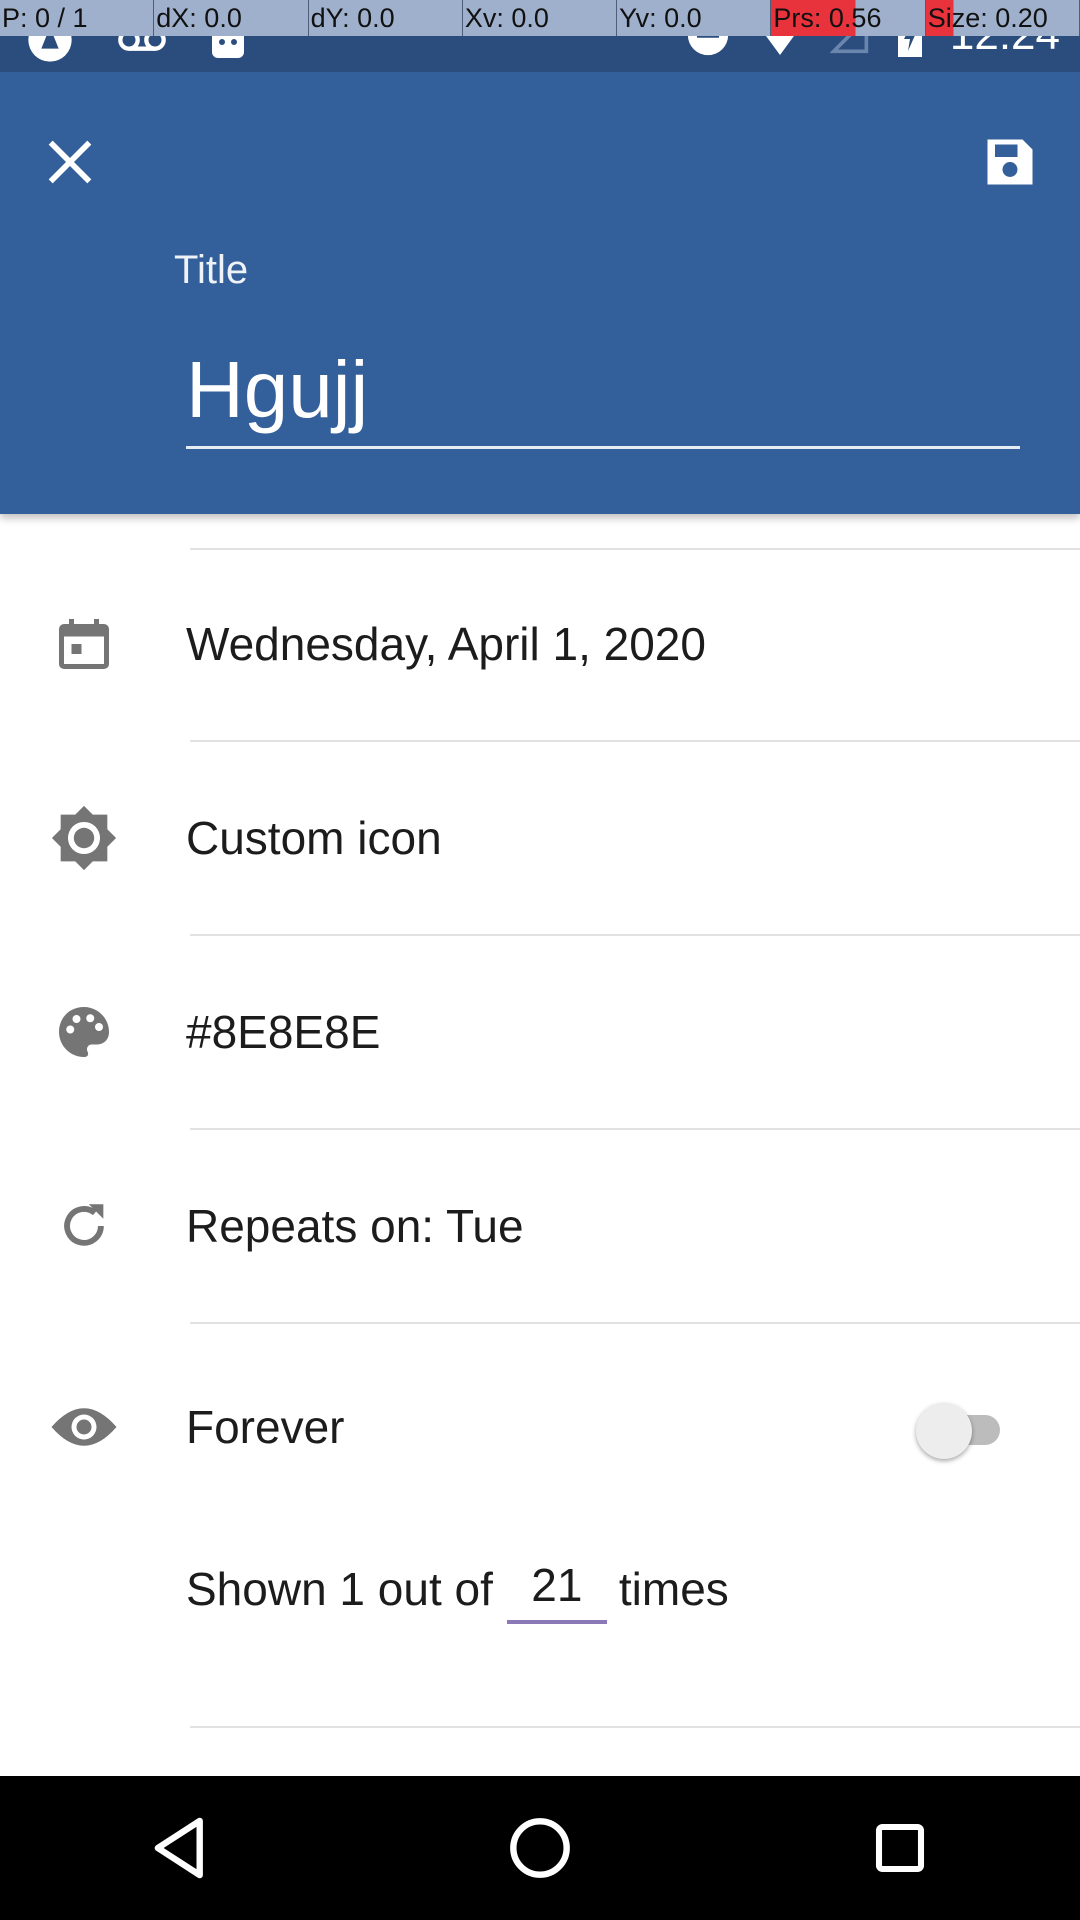  I want to click on home-button, so click(540, 1848).